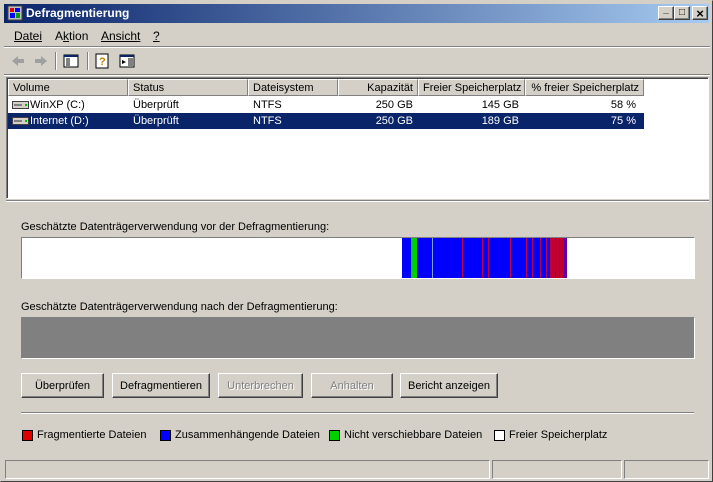  What do you see at coordinates (471, 87) in the screenshot?
I see `column-free-space: Freier Speicherplatz` at bounding box center [471, 87].